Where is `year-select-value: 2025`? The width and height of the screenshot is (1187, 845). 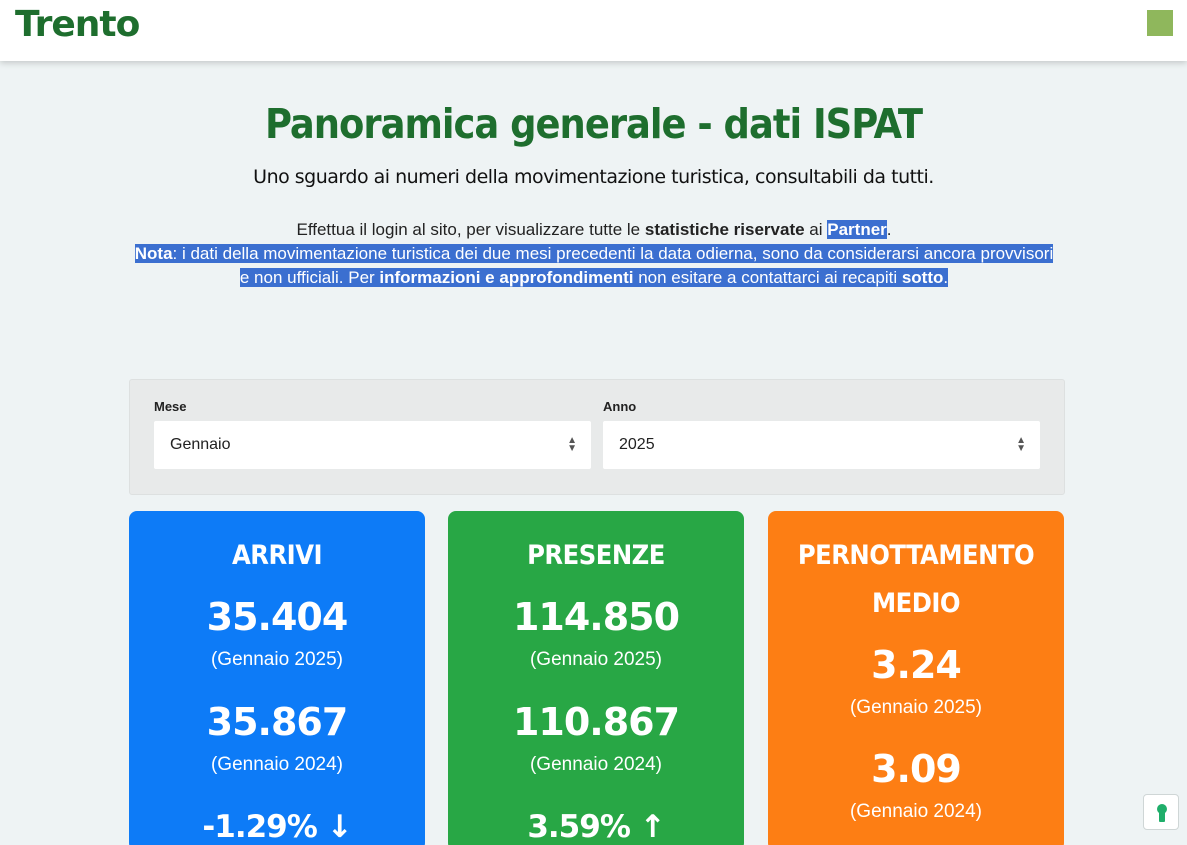 year-select-value: 2025 is located at coordinates (637, 444).